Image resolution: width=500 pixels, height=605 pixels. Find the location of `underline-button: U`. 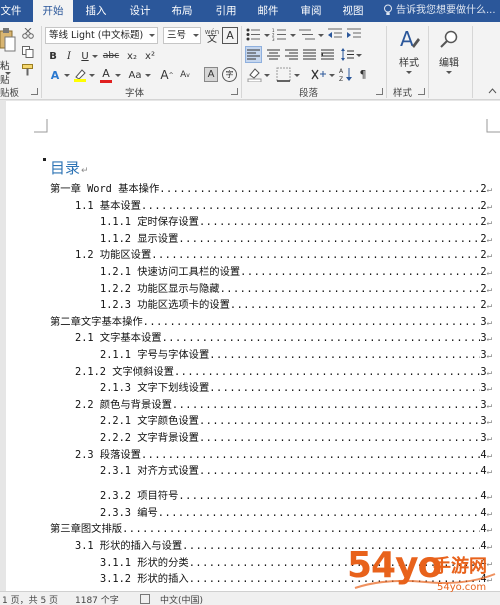

underline-button: U is located at coordinates (85, 56).